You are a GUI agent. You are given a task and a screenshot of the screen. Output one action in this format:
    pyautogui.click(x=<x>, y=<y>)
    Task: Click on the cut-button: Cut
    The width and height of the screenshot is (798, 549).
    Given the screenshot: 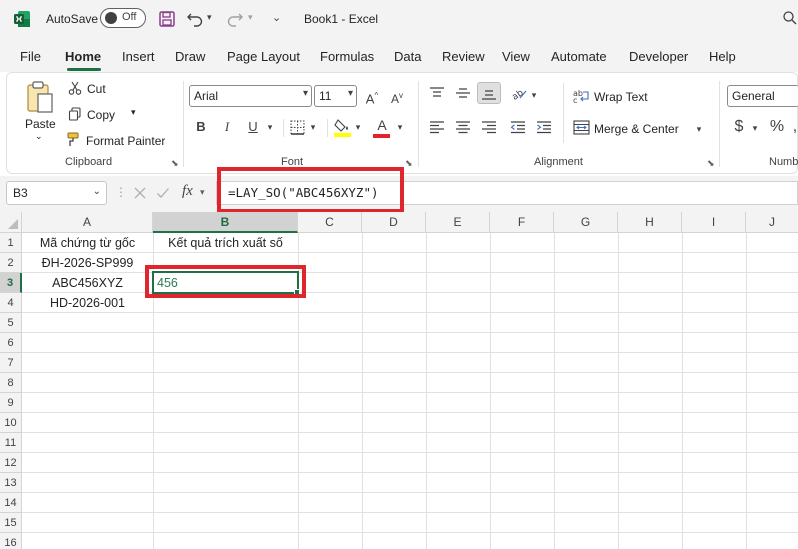 What is the action you would take?
    pyautogui.click(x=96, y=89)
    